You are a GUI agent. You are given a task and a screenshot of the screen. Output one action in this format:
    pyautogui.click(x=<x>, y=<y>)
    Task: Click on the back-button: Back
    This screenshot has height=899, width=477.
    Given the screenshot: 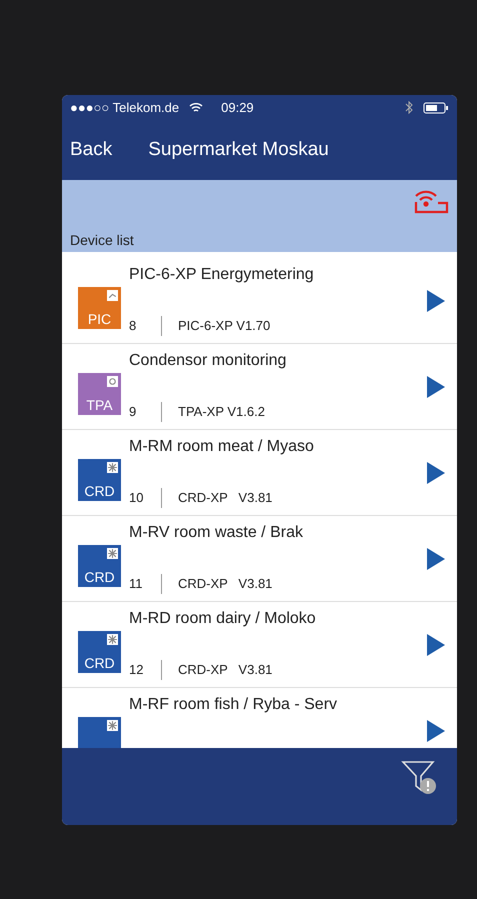 What is the action you would take?
    pyautogui.click(x=91, y=150)
    